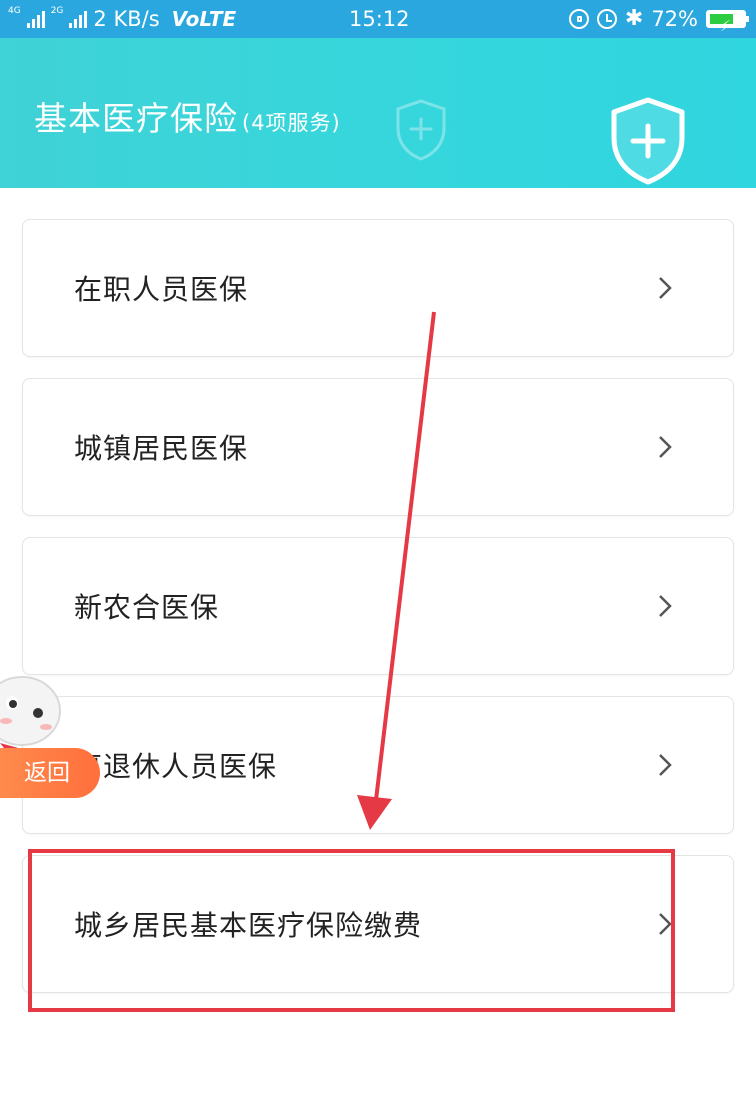 Image resolution: width=756 pixels, height=1117 pixels. What do you see at coordinates (606, 19) in the screenshot?
I see `alarm-icon` at bounding box center [606, 19].